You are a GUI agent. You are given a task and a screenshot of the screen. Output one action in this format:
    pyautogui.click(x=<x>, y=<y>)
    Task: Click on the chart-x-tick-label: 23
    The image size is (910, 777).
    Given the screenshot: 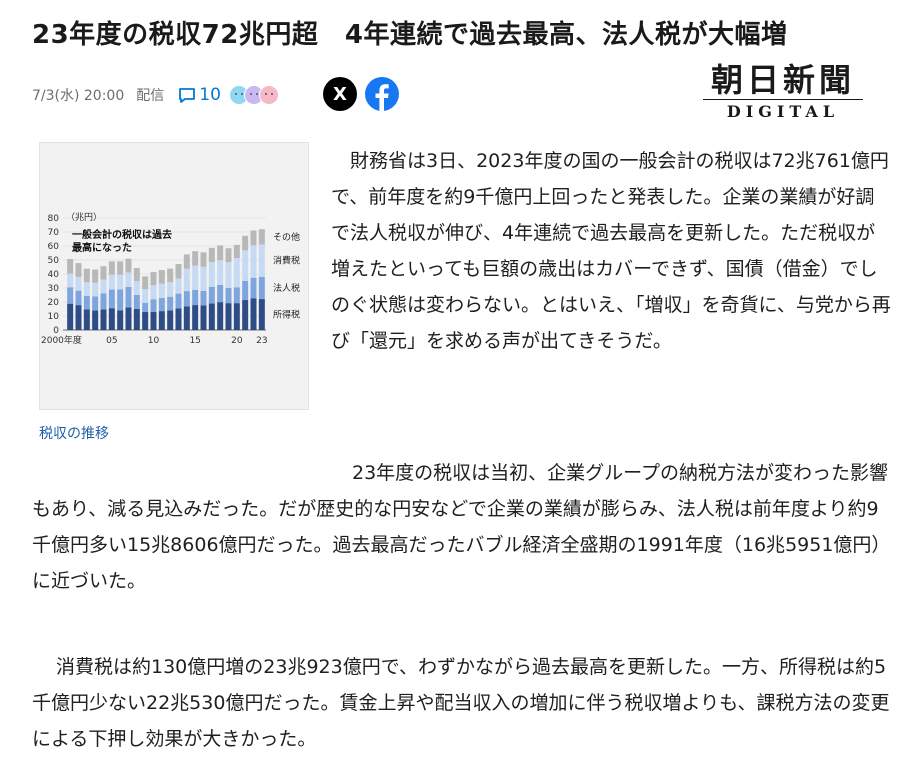 What is the action you would take?
    pyautogui.click(x=261, y=341)
    